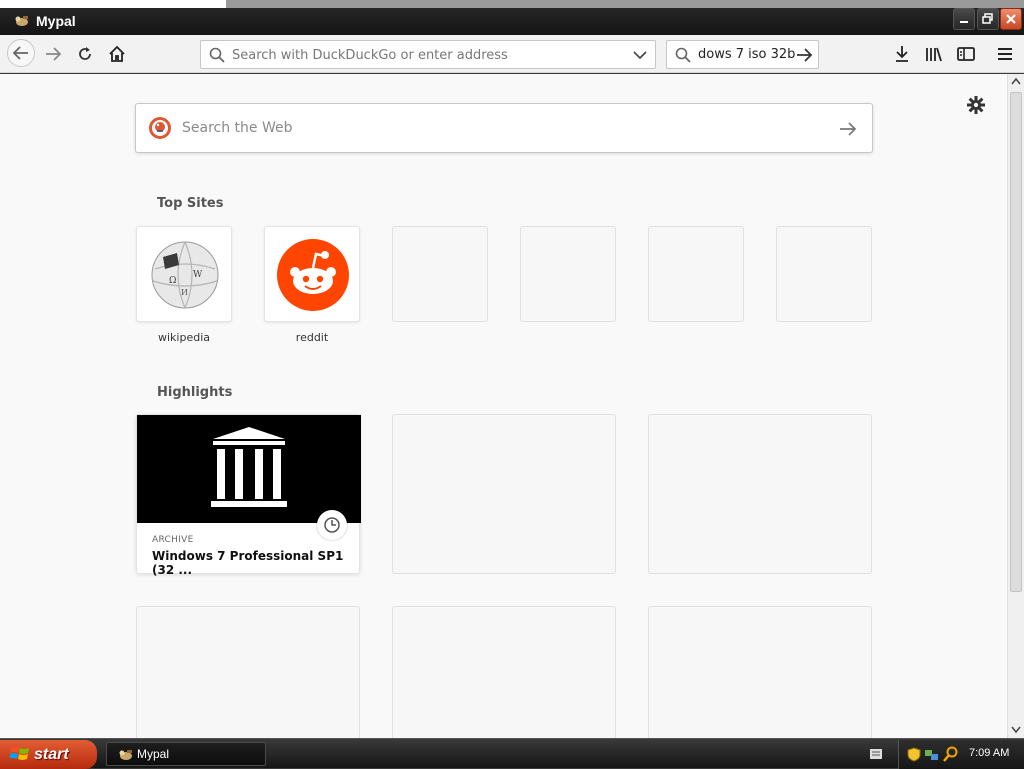 The height and width of the screenshot is (769, 1024). Describe the element at coordinates (19, 753) in the screenshot. I see `windows-logo-icon` at that location.